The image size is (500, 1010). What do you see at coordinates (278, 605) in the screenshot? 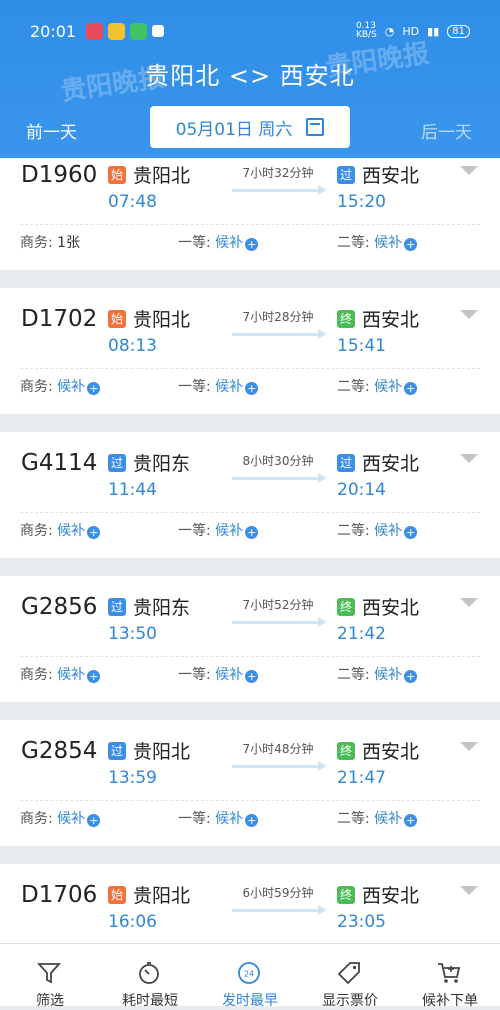
I see `travel-duration: 7小时52分钟` at bounding box center [278, 605].